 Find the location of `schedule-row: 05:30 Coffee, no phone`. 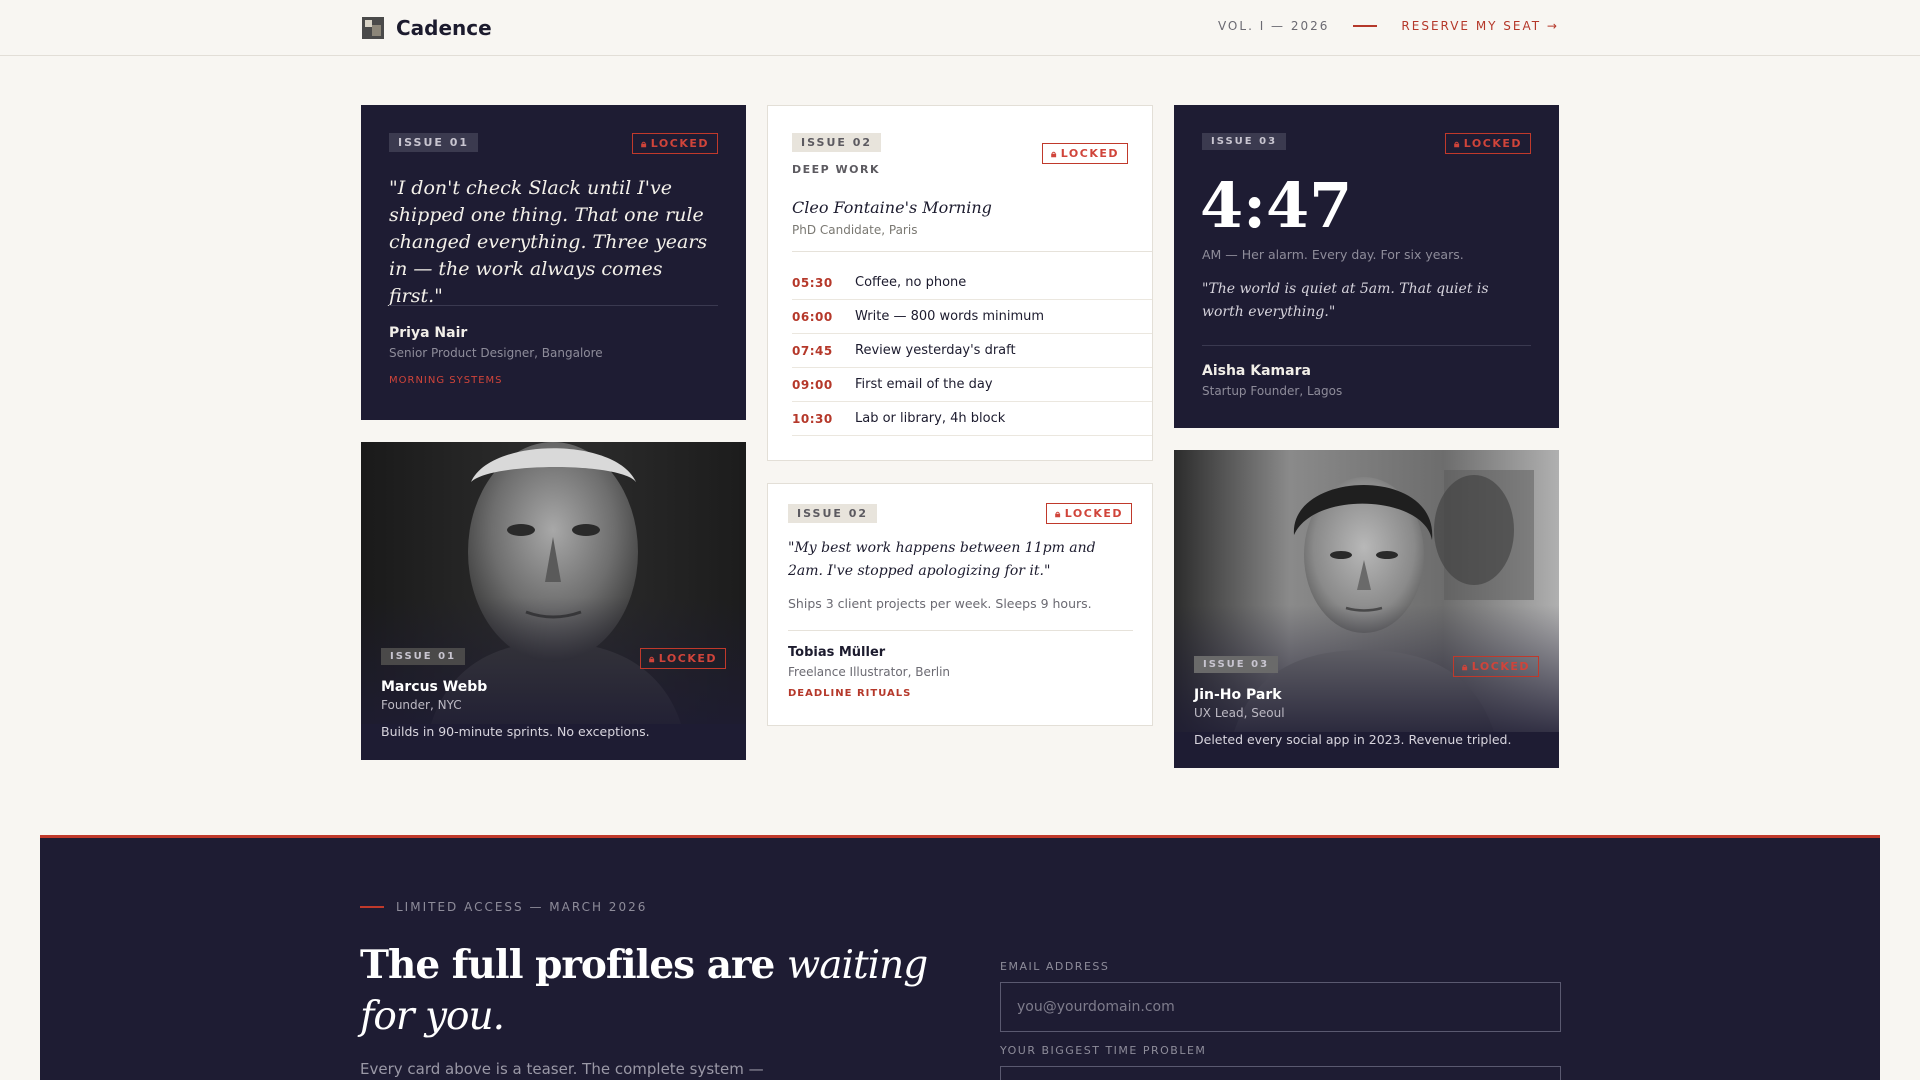

schedule-row: 05:30 Coffee, no phone is located at coordinates (972, 283).